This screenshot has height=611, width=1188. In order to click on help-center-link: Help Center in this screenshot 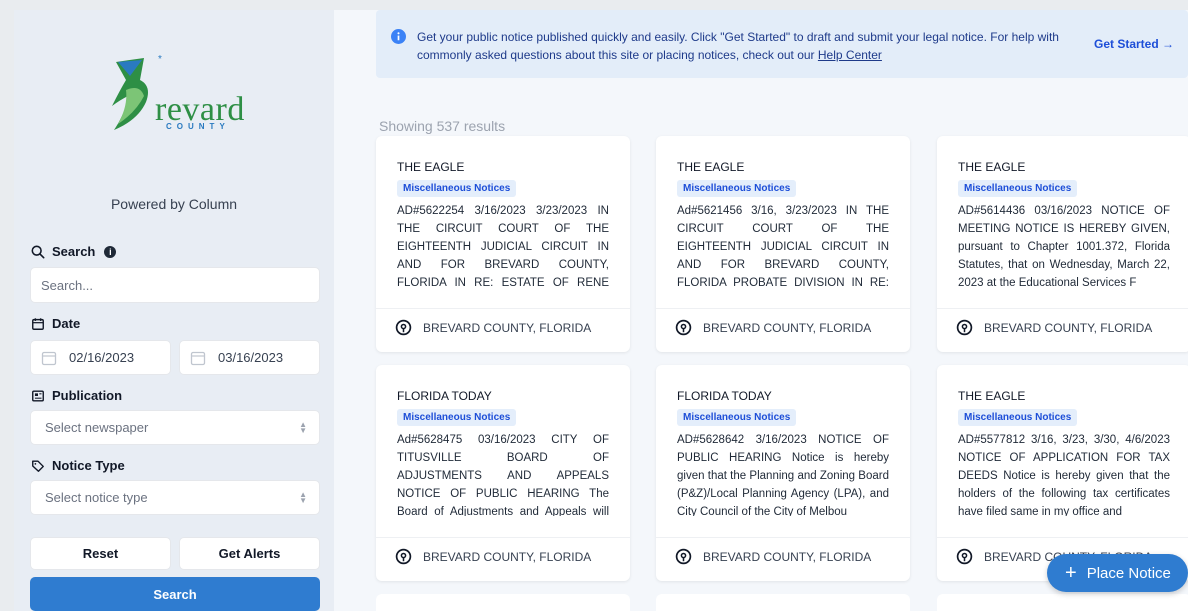, I will do `click(850, 55)`.